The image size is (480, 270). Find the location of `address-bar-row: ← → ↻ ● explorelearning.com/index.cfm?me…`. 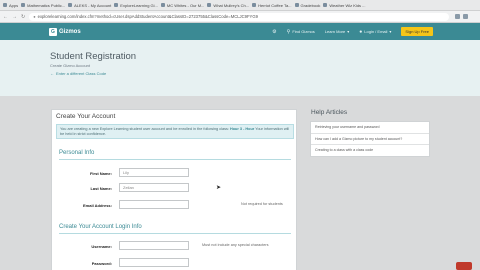

address-bar-row: ← → ↻ ● explorelearning.com/index.cfm?me… is located at coordinates (240, 17).